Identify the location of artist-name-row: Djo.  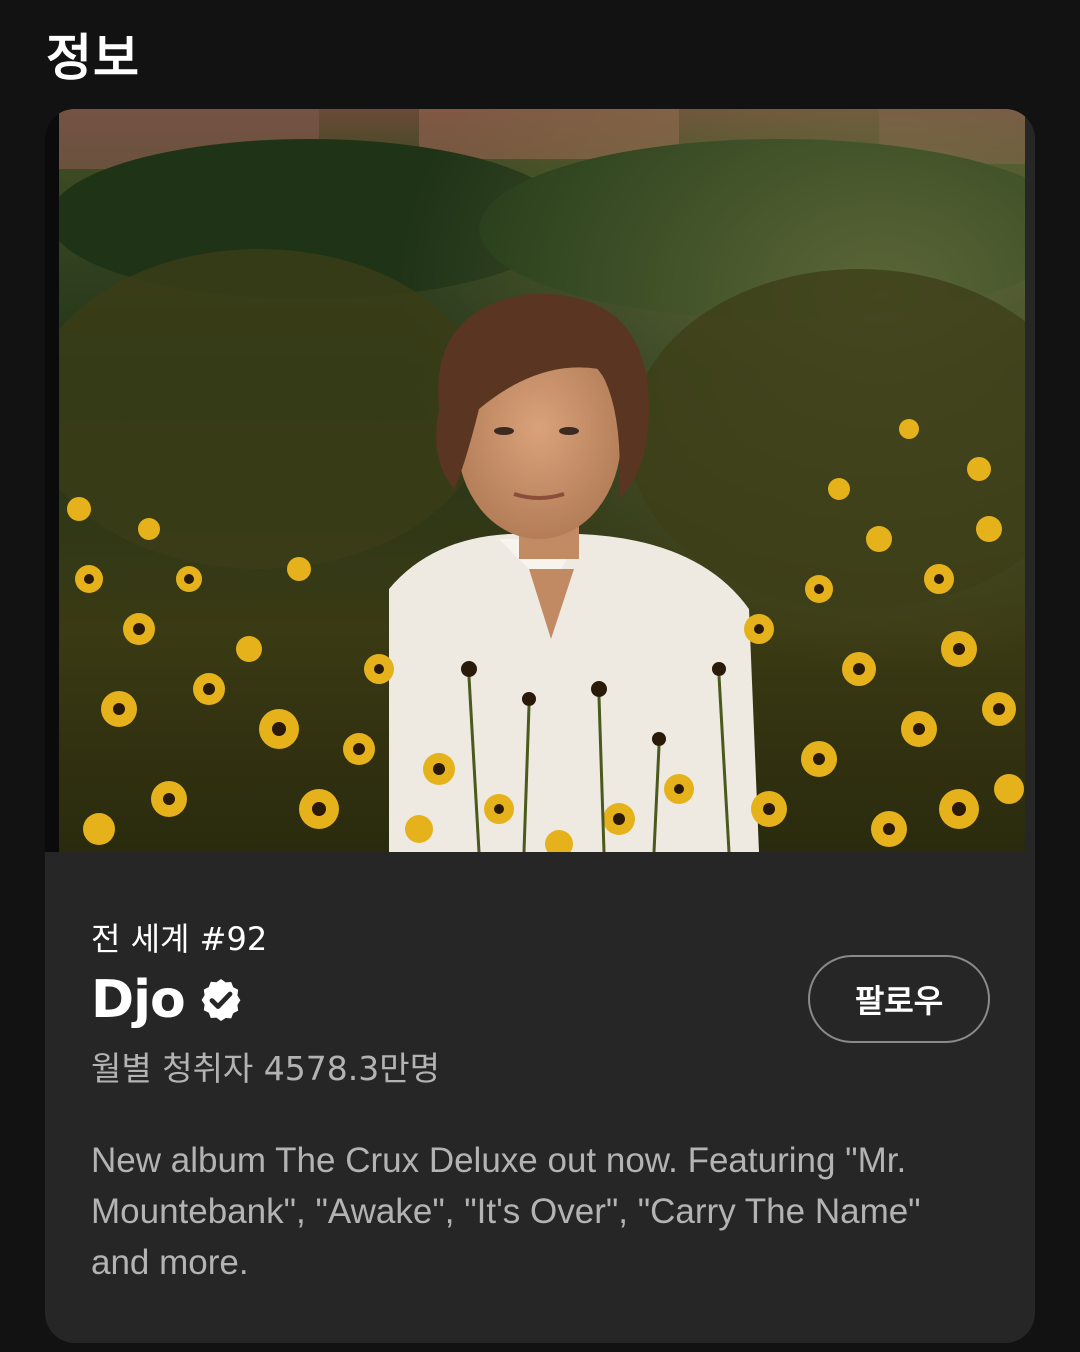
(168, 1000).